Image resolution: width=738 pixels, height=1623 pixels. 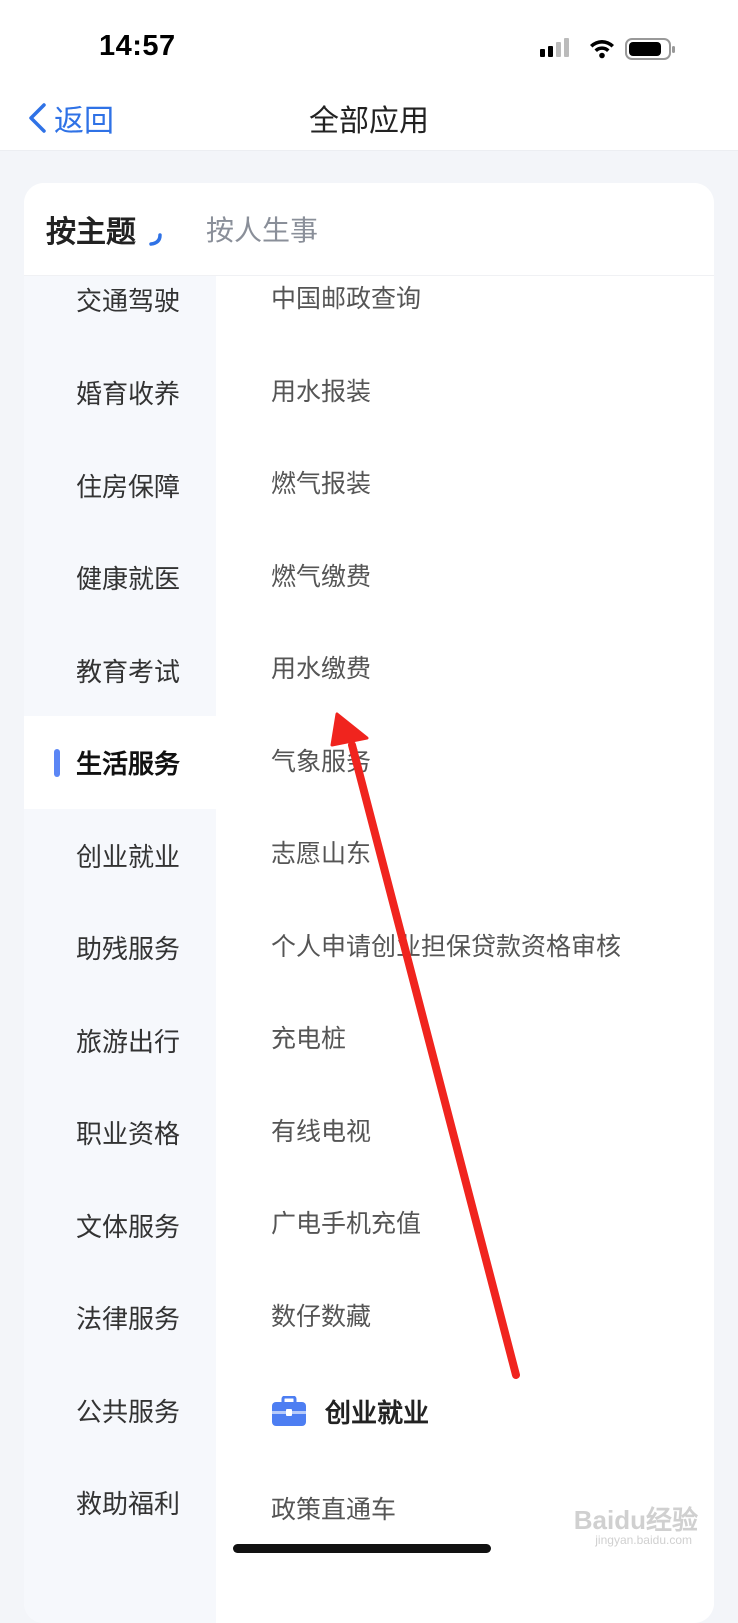 I want to click on tab-active-indicator, so click(x=155, y=239).